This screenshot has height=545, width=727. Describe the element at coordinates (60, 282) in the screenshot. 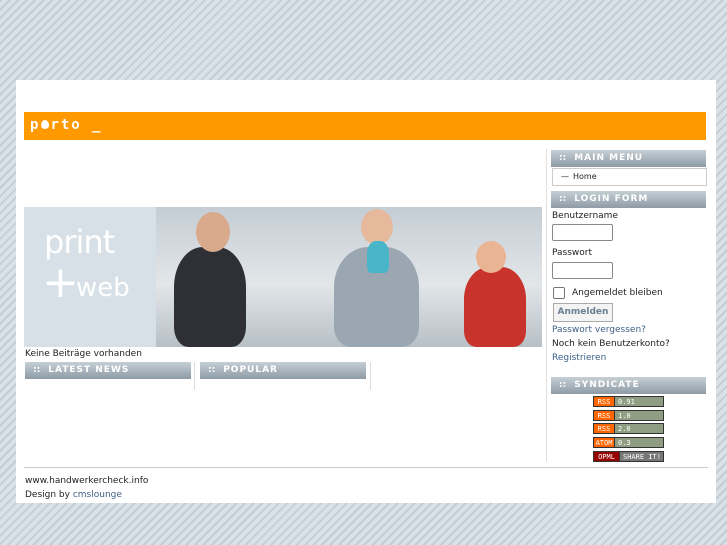

I see `banner-plus-text: +` at that location.